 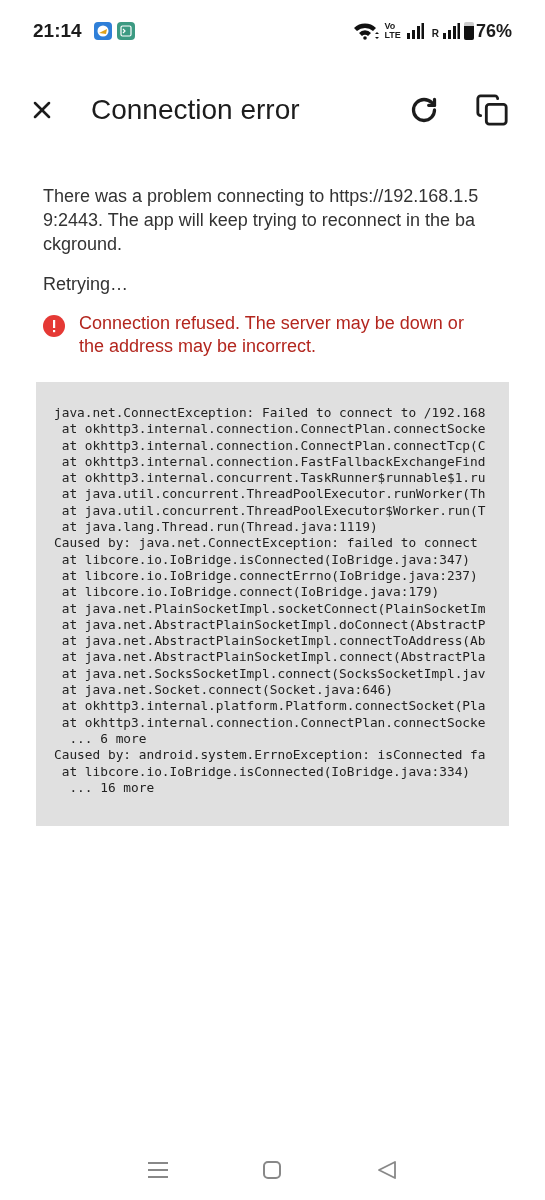 I want to click on mail-app-icon, so click(x=102, y=31).